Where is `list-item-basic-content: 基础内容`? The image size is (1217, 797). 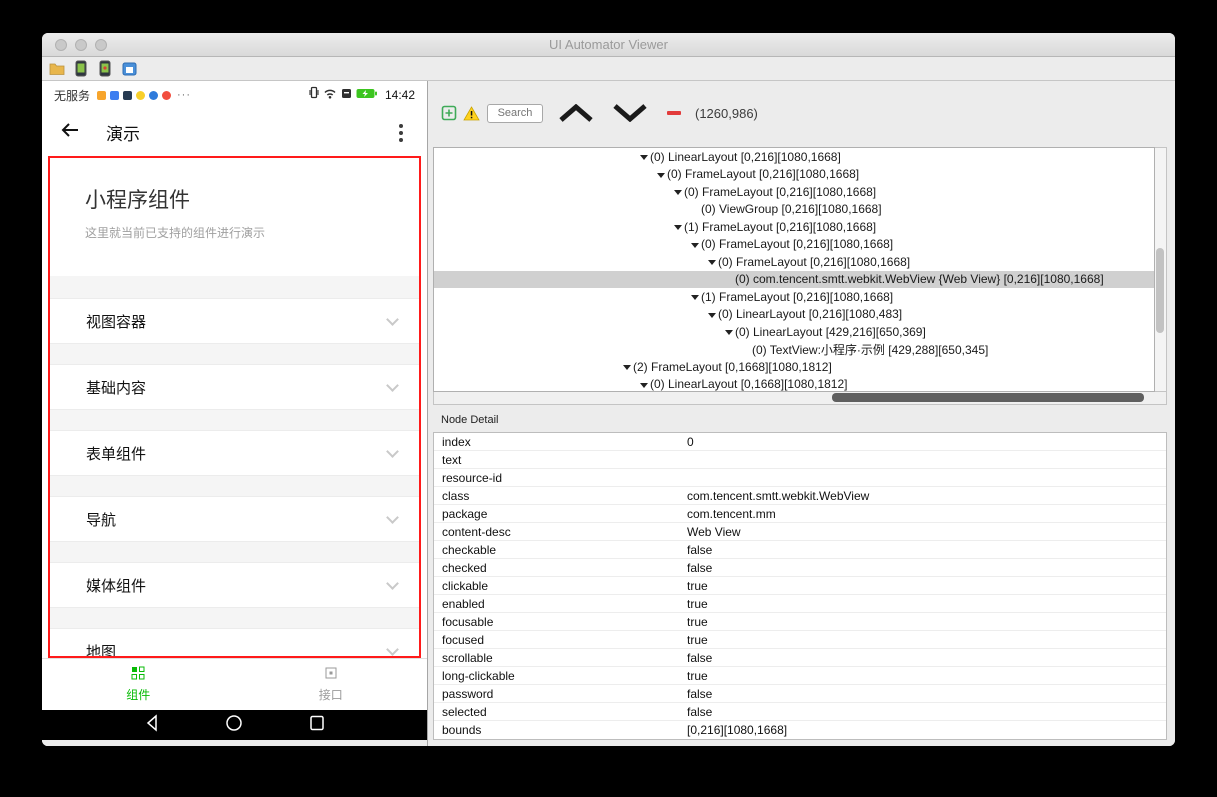
list-item-basic-content: 基础内容 is located at coordinates (234, 387).